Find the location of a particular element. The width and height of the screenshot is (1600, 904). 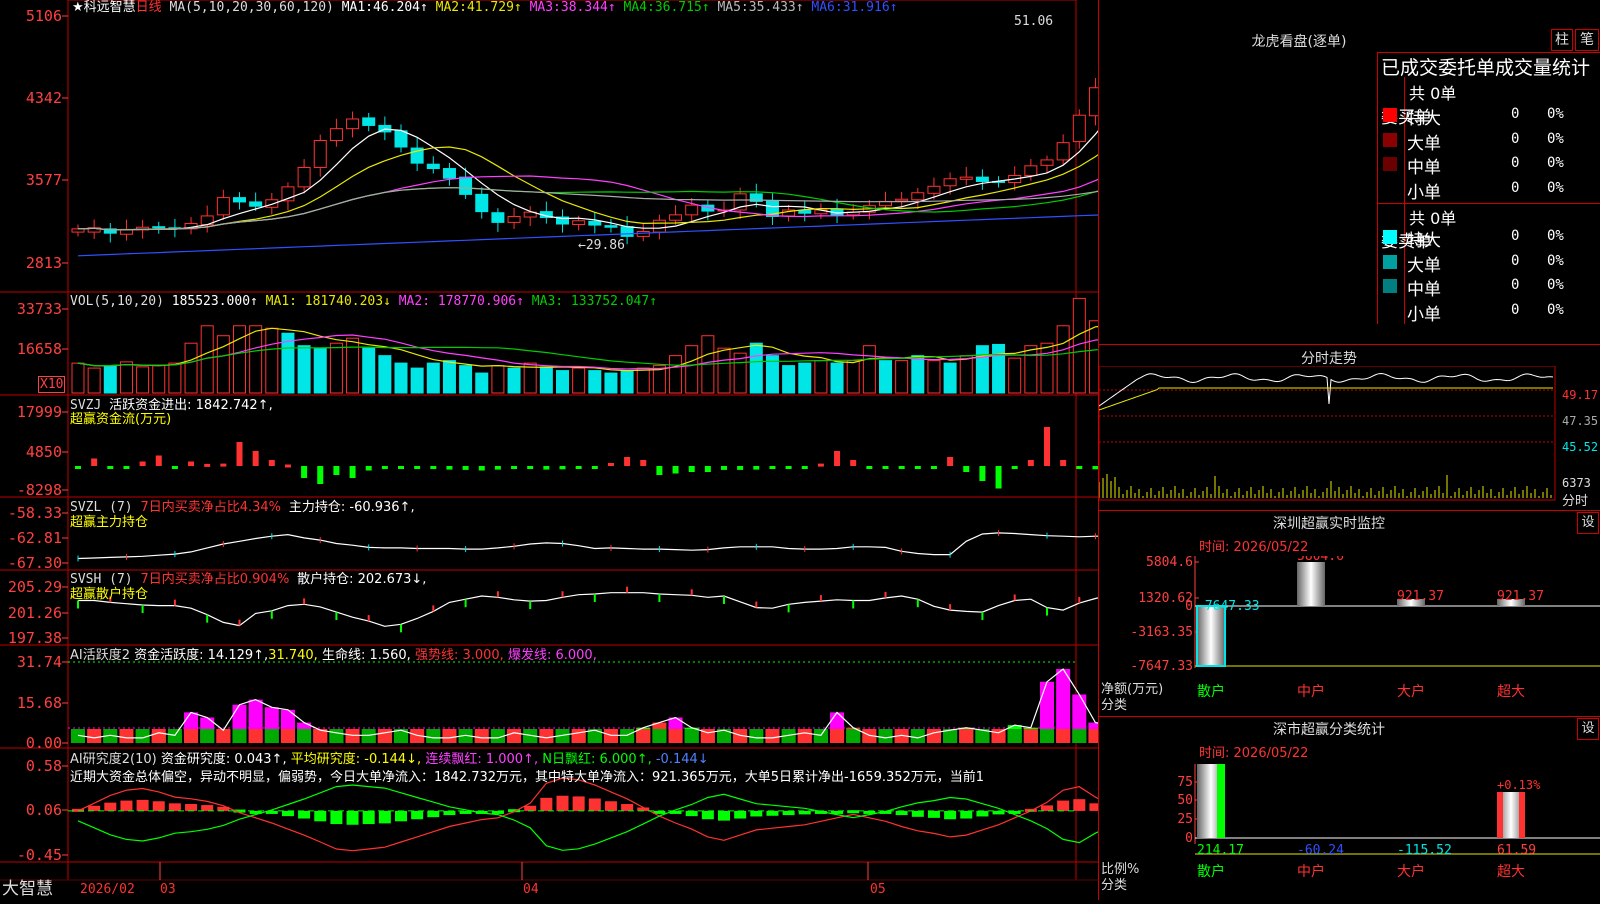

sell-row-name: 中单 is located at coordinates (1424, 290).